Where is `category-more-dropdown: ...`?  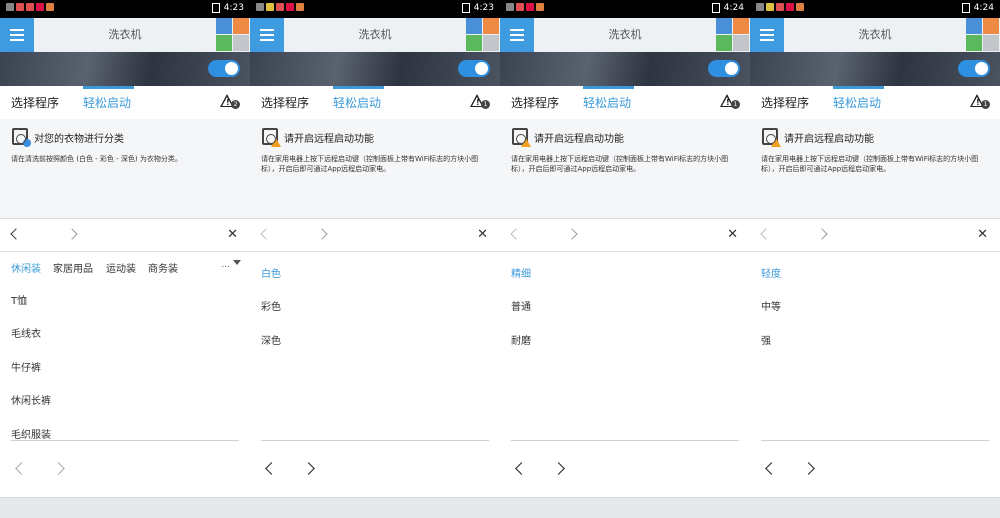
category-more-dropdown: ... is located at coordinates (231, 265).